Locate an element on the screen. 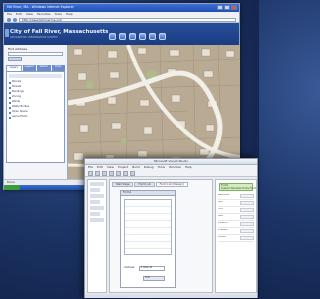 This screenshot has width=320, height=299. form-designer: Form1 Address 1 Main St Find is located at coordinates (148, 239).